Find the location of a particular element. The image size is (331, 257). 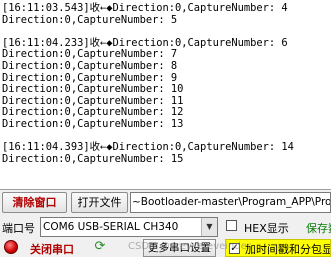

terminal-line: Direction:0,CaptureNumber: 10 is located at coordinates (93, 89).